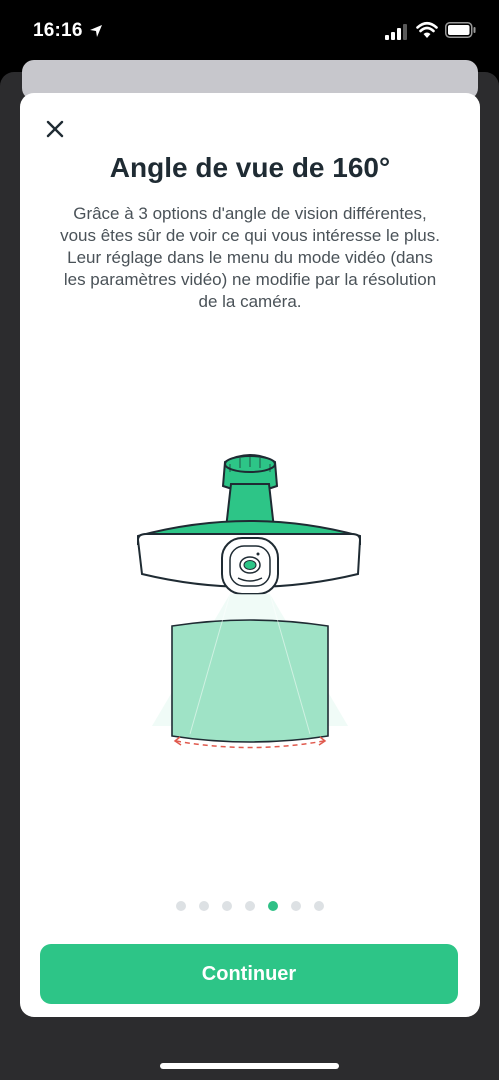 This screenshot has width=499, height=1080. I want to click on floodlight-camera-illustration, so click(249, 601).